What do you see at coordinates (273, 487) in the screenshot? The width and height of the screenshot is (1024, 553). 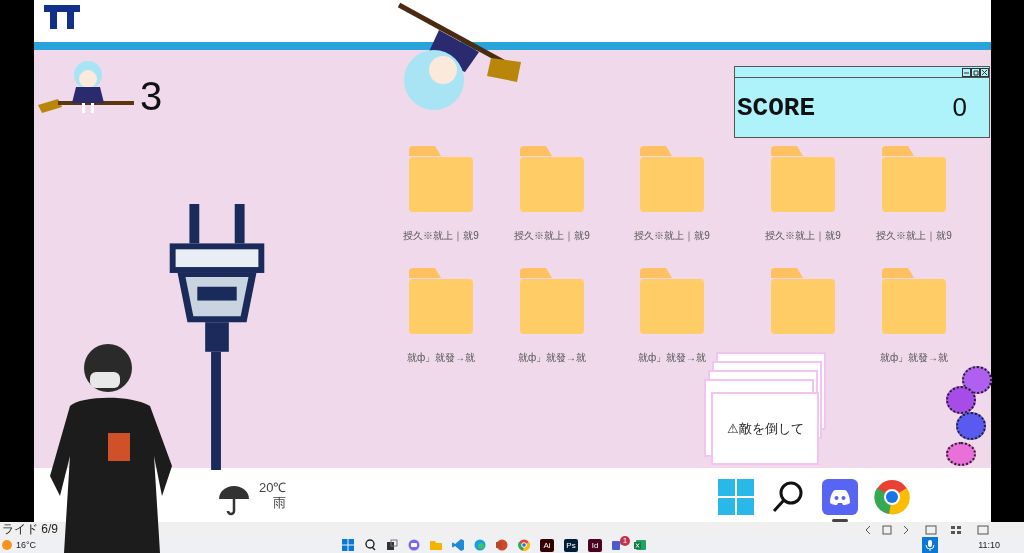 I see `temperature: 20℃` at bounding box center [273, 487].